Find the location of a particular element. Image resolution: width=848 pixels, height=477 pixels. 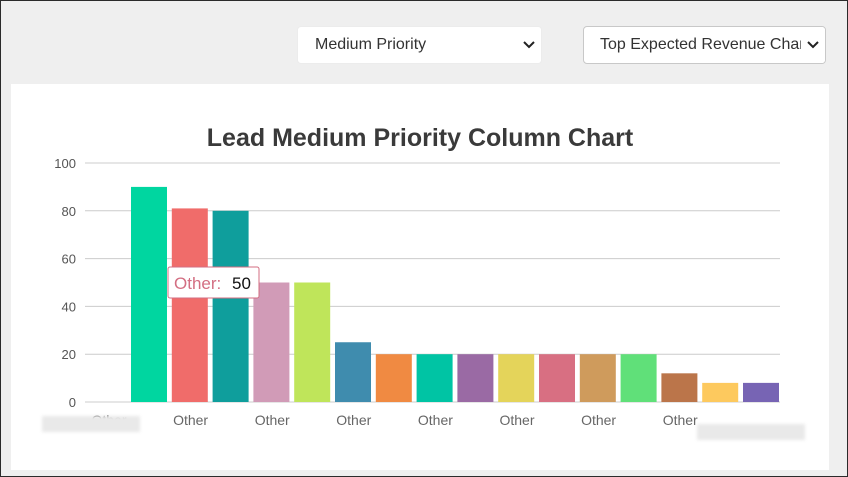

x-axis: OtherOtherOtherOtherOtherOtherOtherOther is located at coordinates (394, 420).